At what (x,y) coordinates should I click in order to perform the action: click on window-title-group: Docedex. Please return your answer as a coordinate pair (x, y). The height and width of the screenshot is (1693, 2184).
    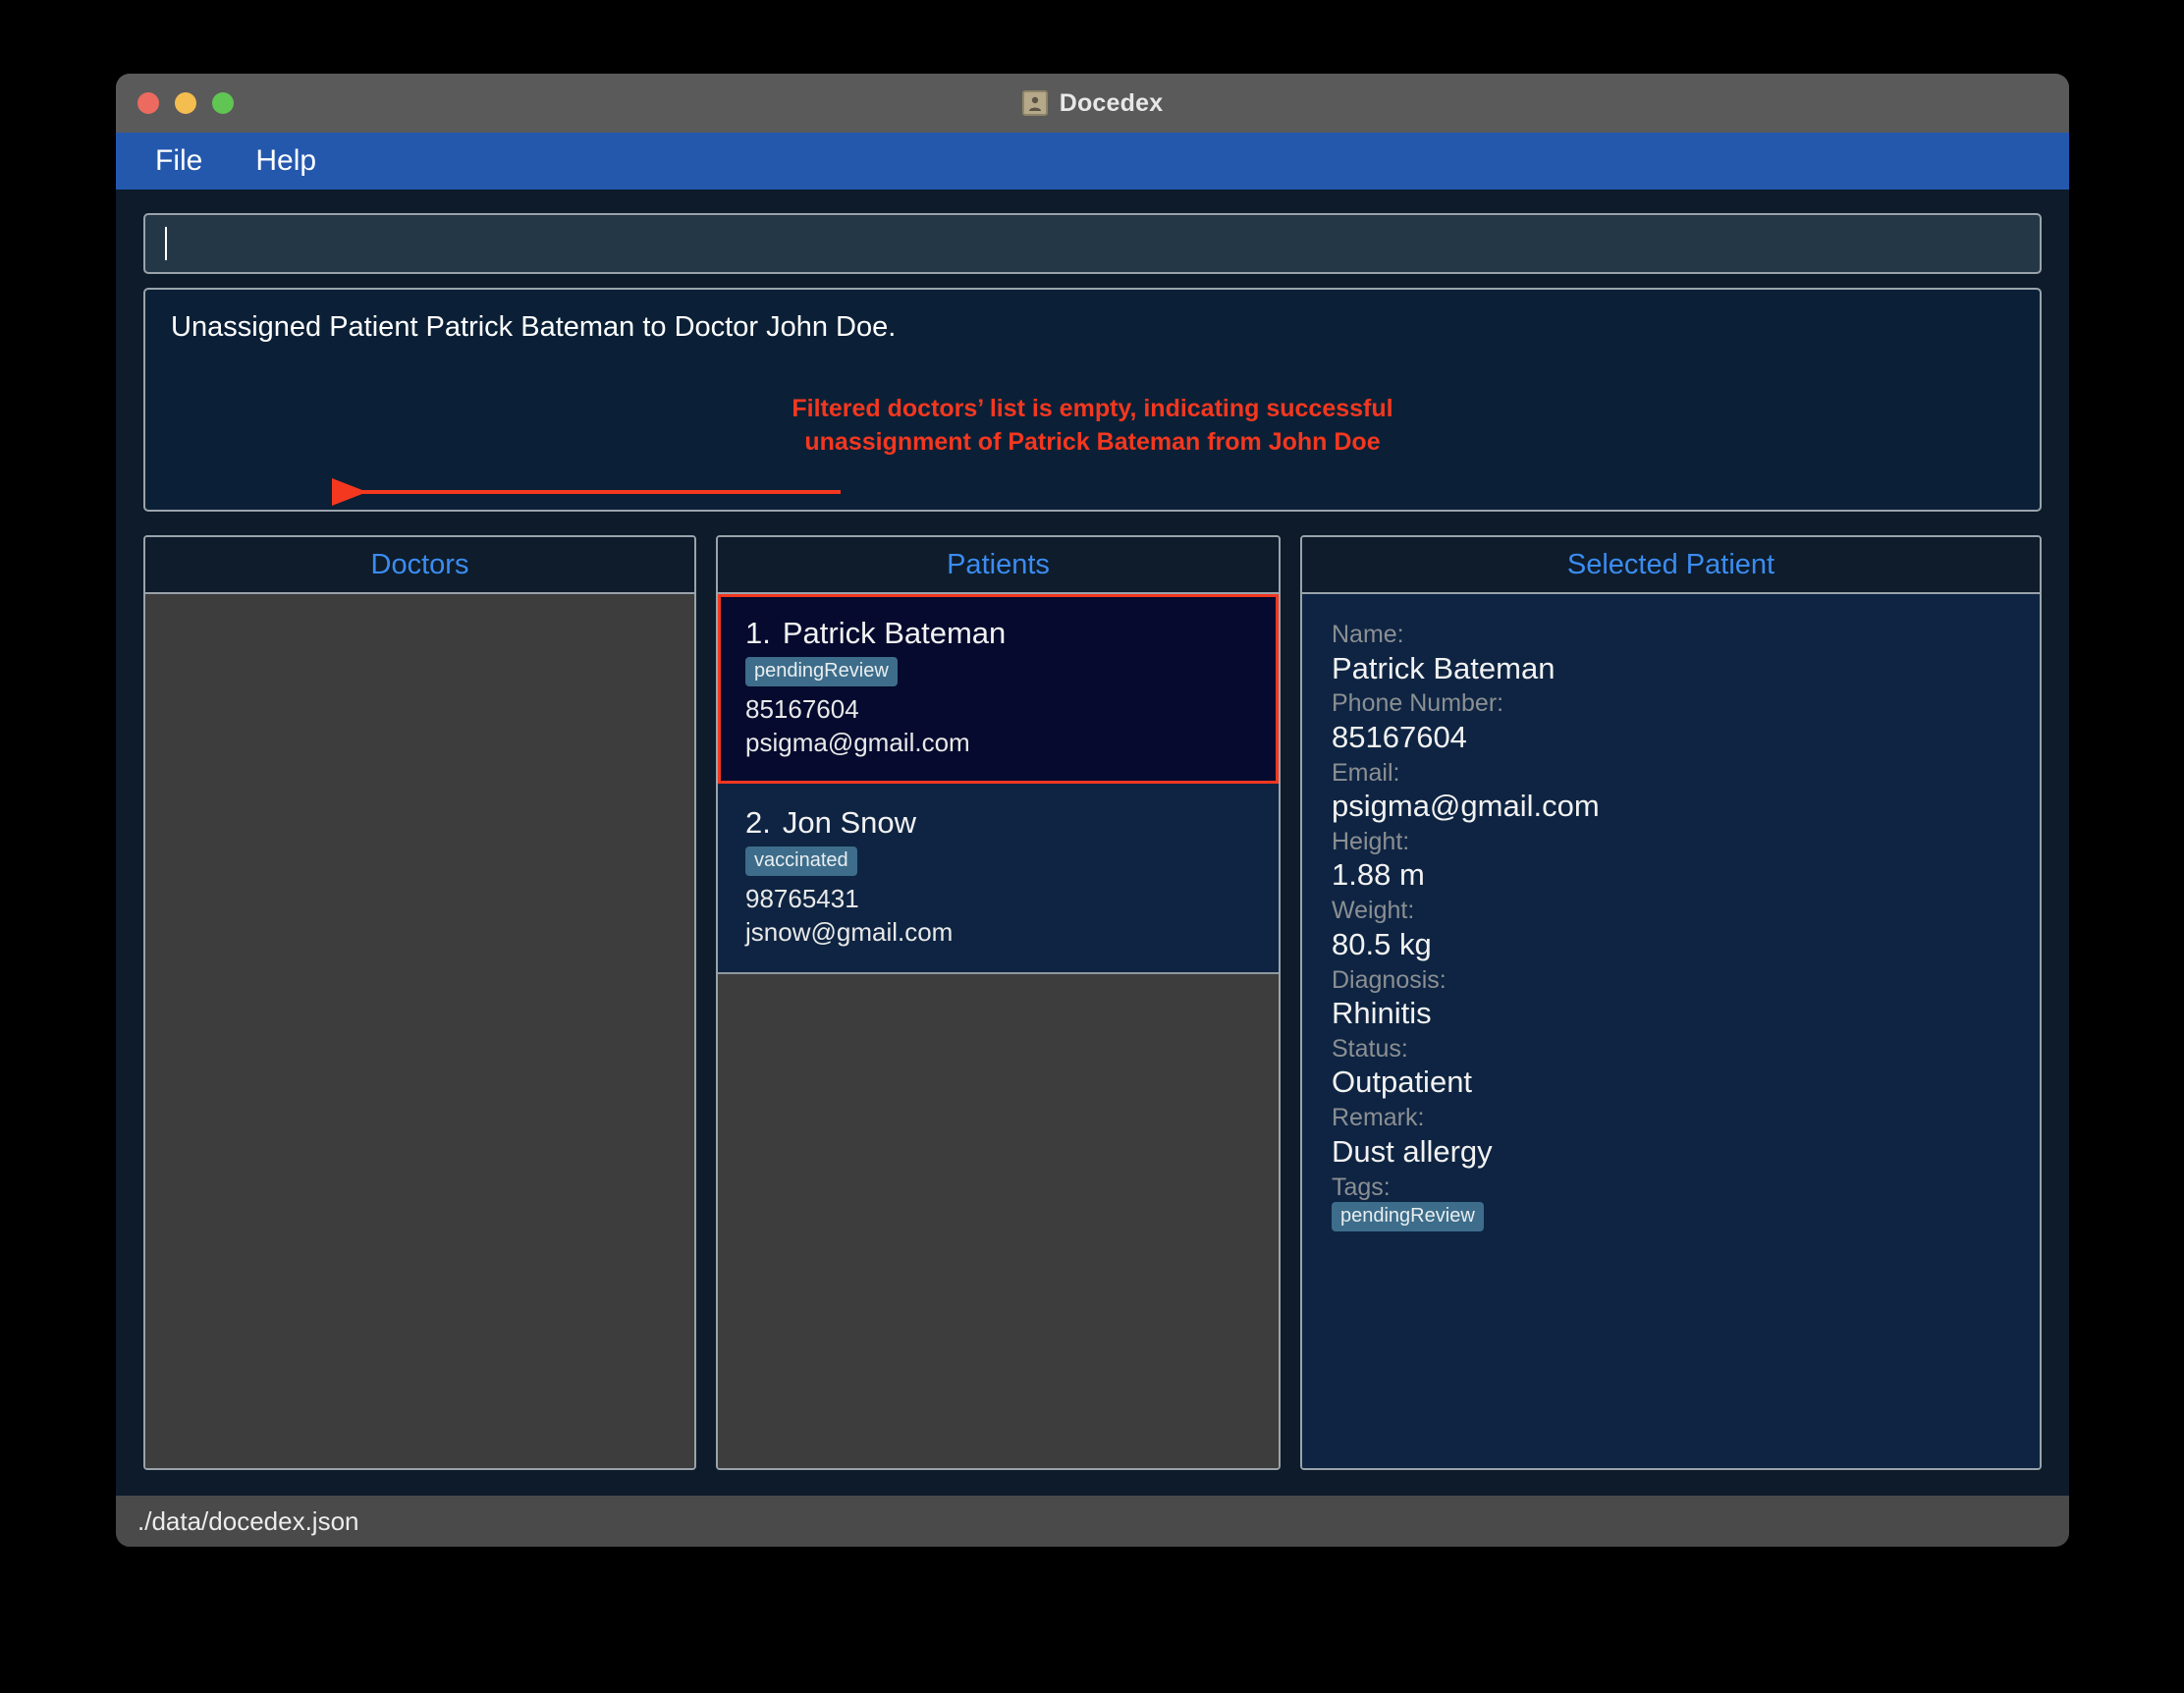
    Looking at the image, I should click on (1092, 103).